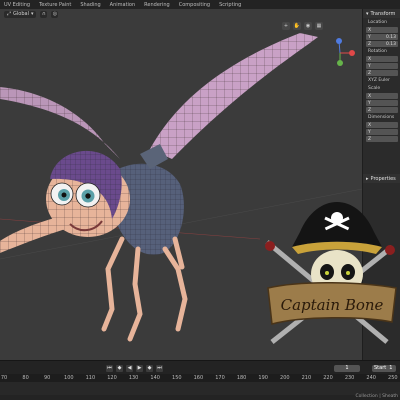  Describe the element at coordinates (134, 368) in the screenshot. I see `playback-buttons: ⏮ ◆ ◀ ▶ ◆ ⏭` at that location.